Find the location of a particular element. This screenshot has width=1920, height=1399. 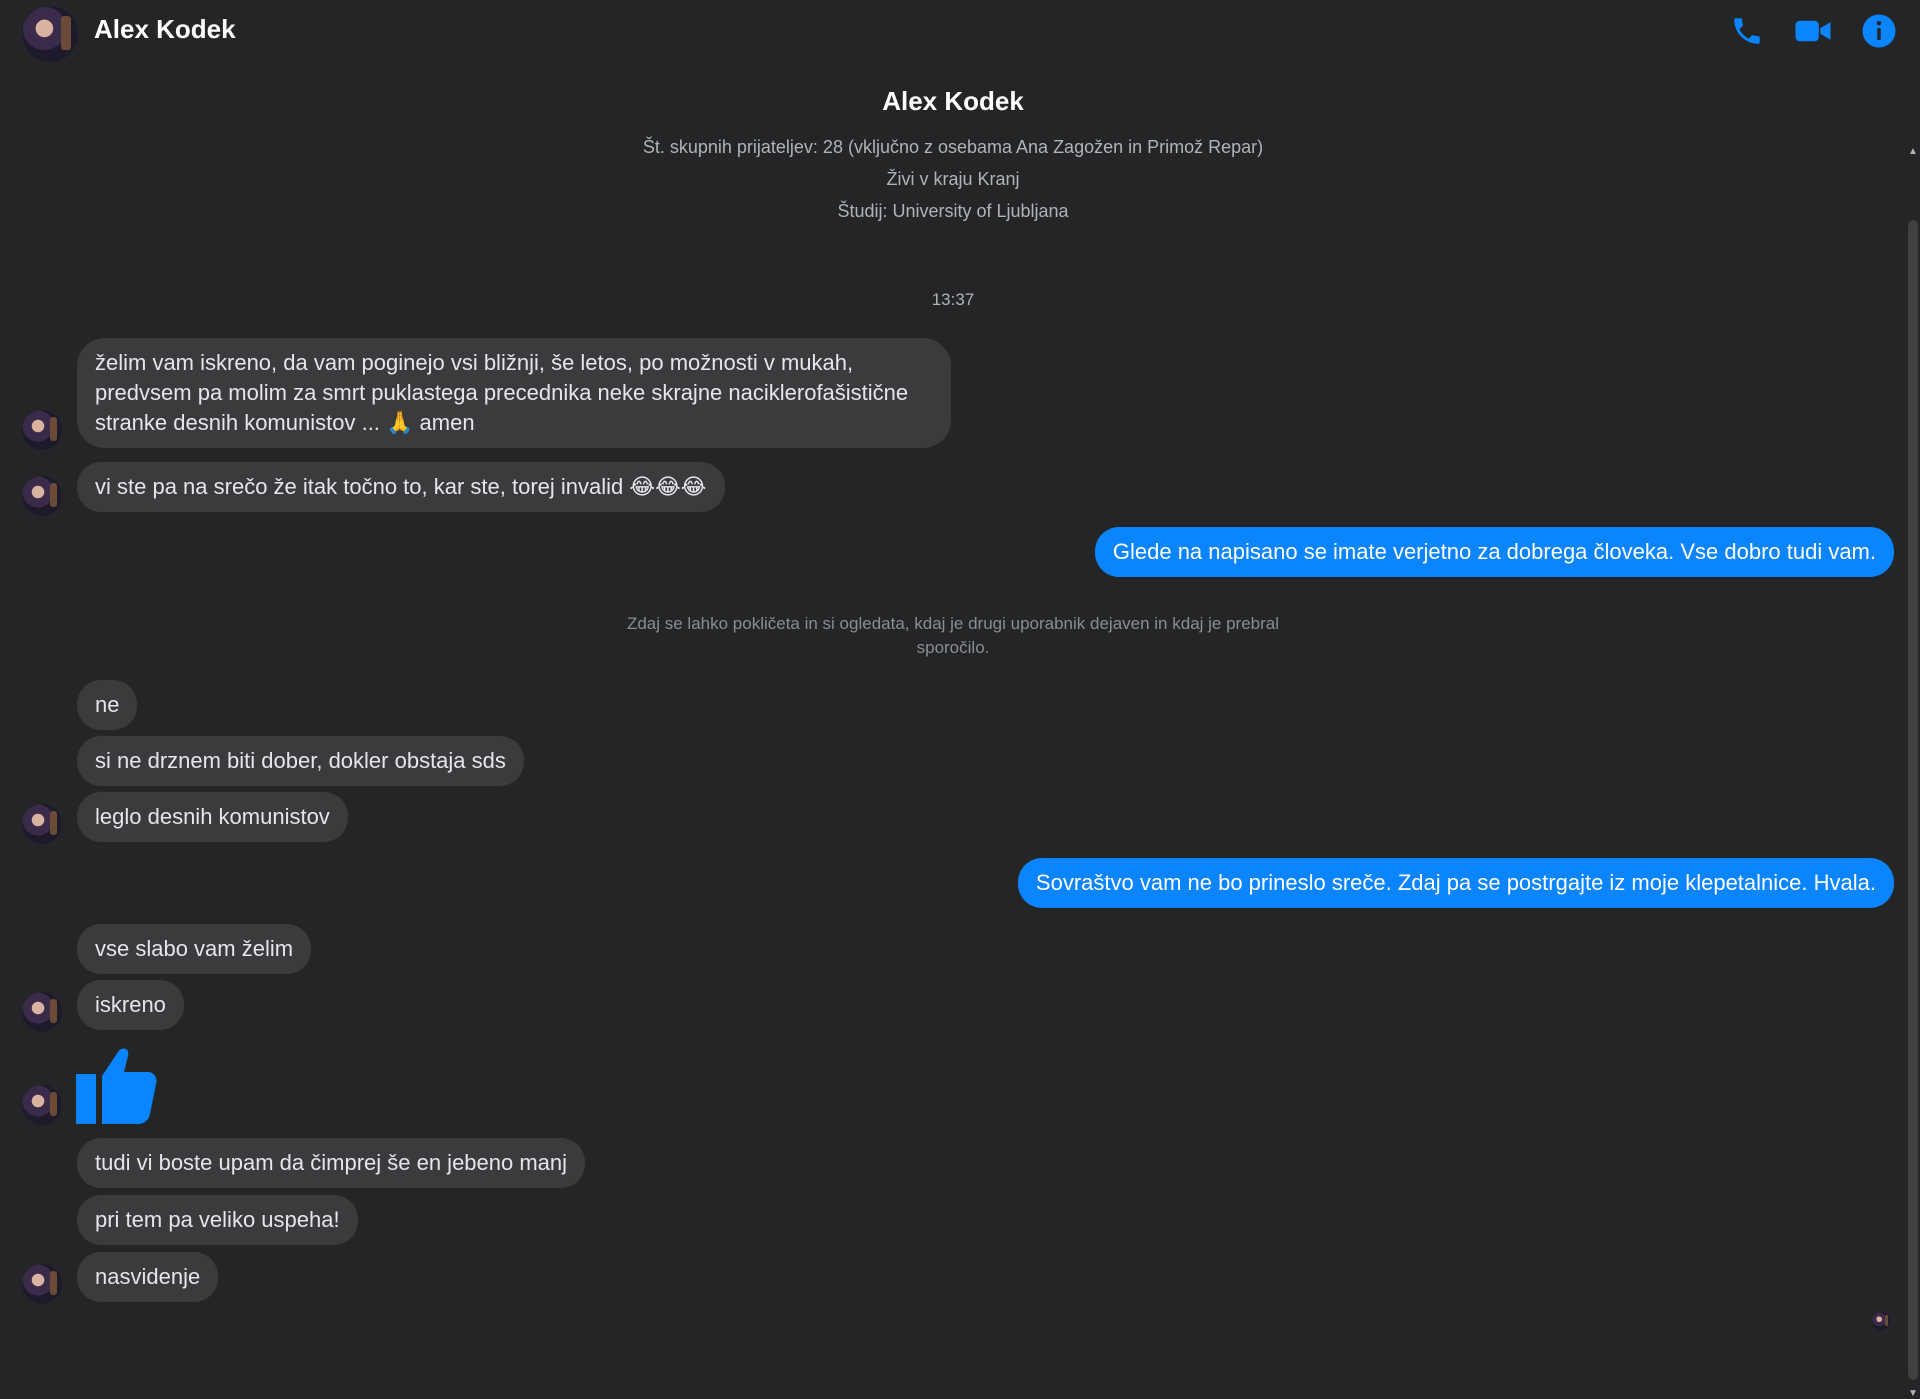

video-camera-icon is located at coordinates (1813, 31).